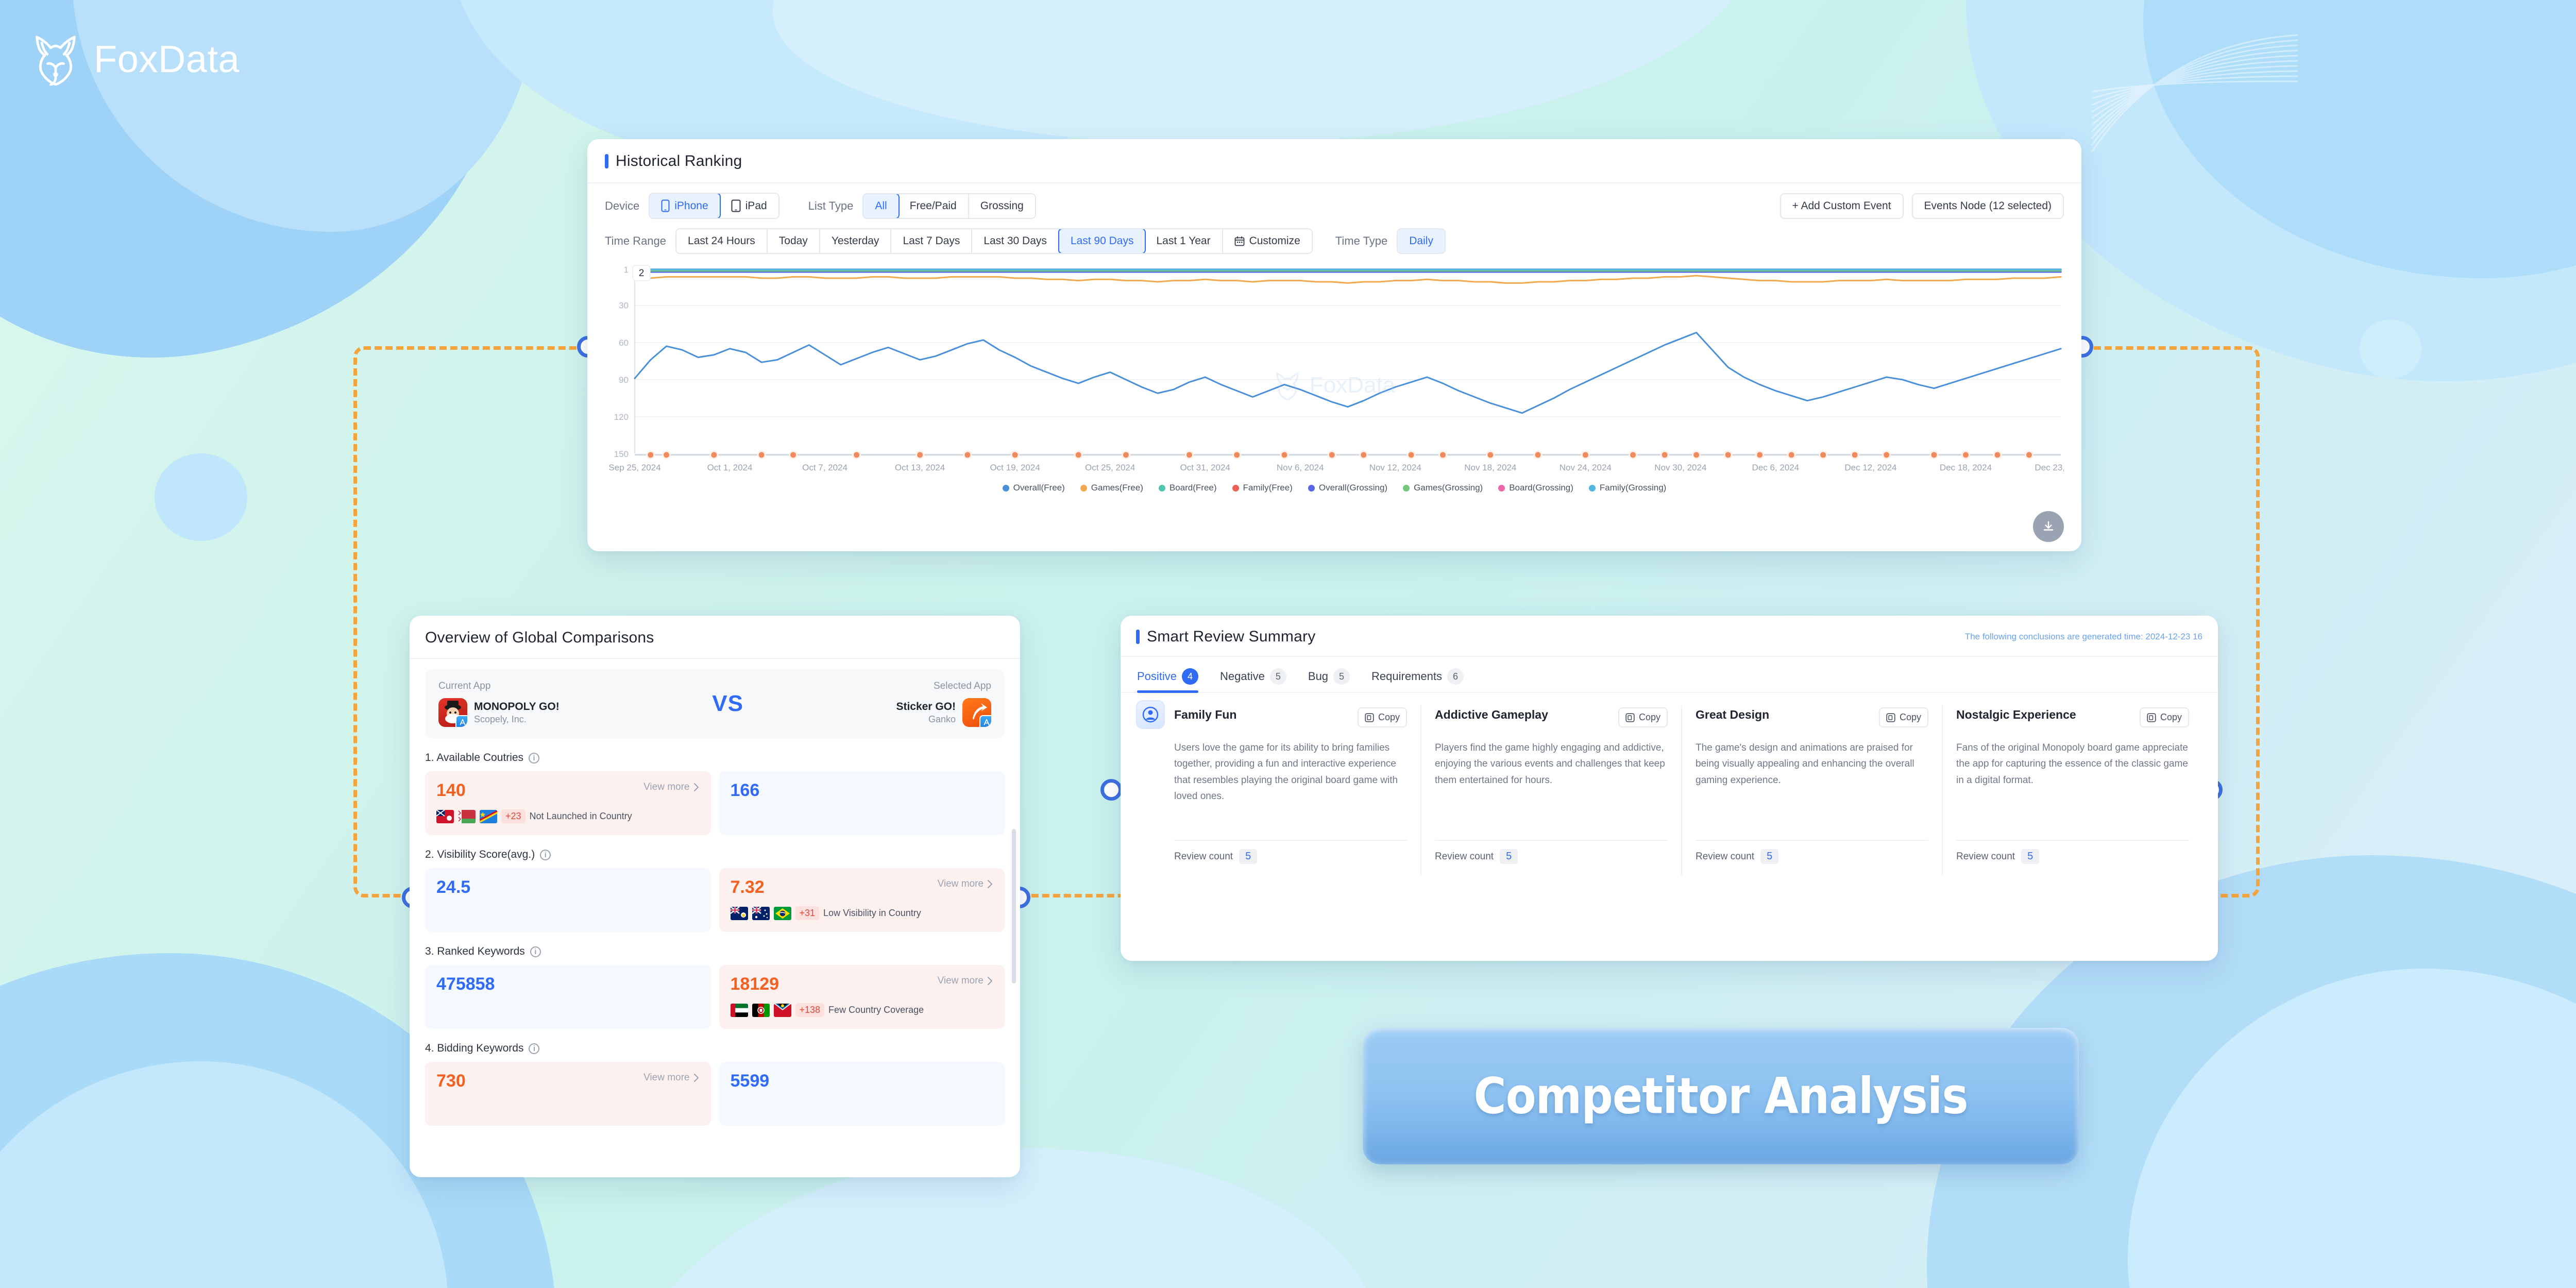 This screenshot has width=2576, height=1288. I want to click on time-type-option-daily: Daily, so click(1422, 241).